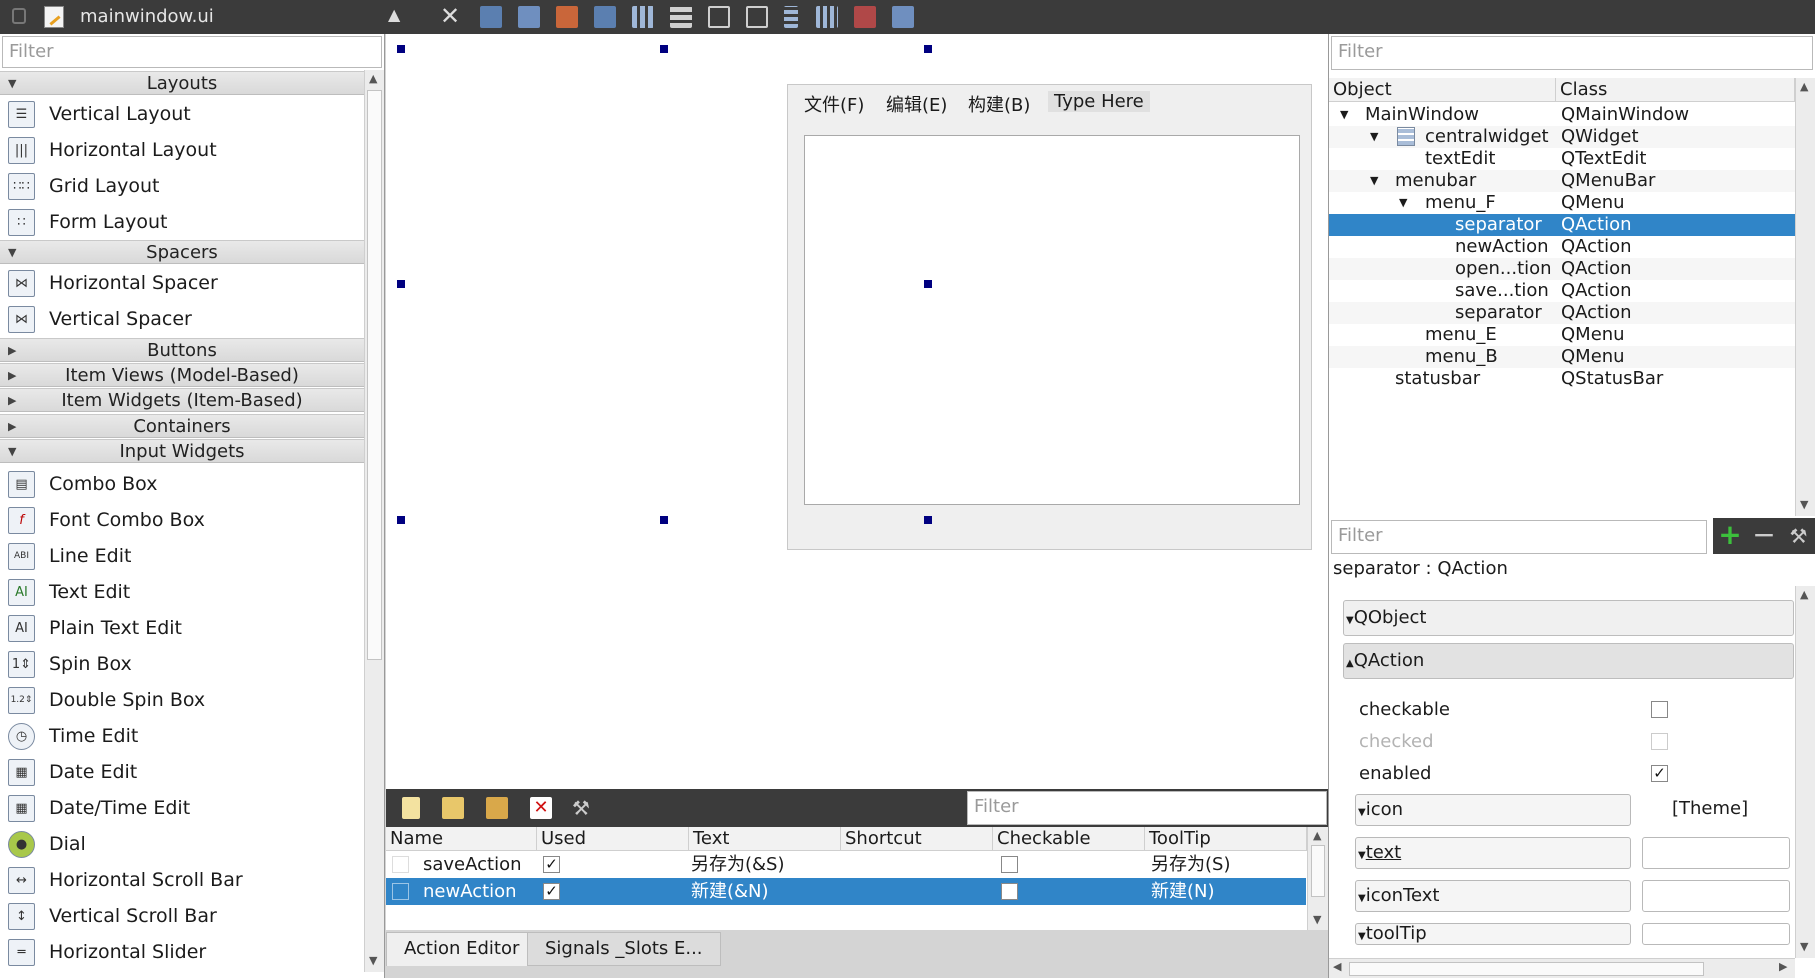  Describe the element at coordinates (1069, 839) in the screenshot. I see `column-header-checkable: Checkable` at that location.